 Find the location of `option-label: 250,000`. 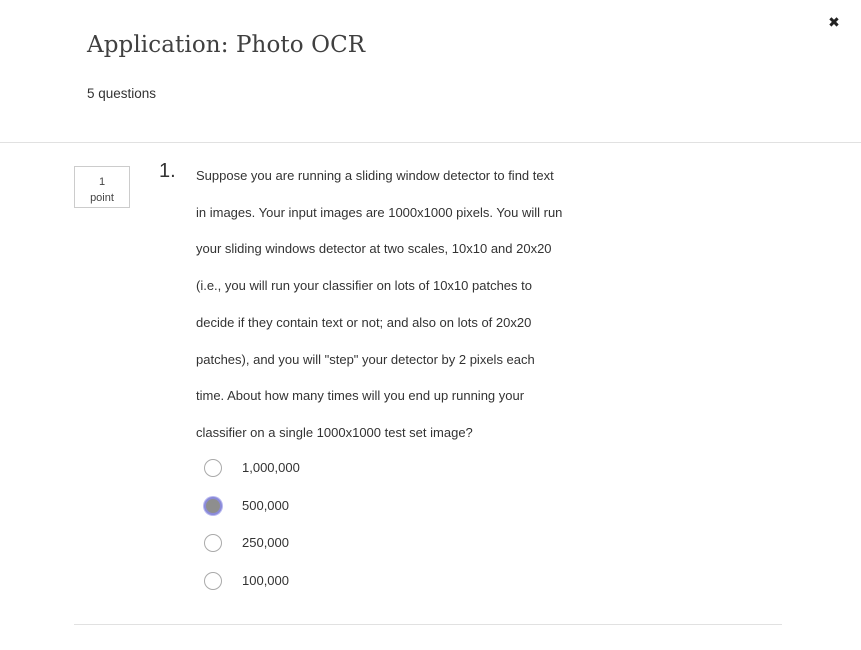

option-label: 250,000 is located at coordinates (265, 543).